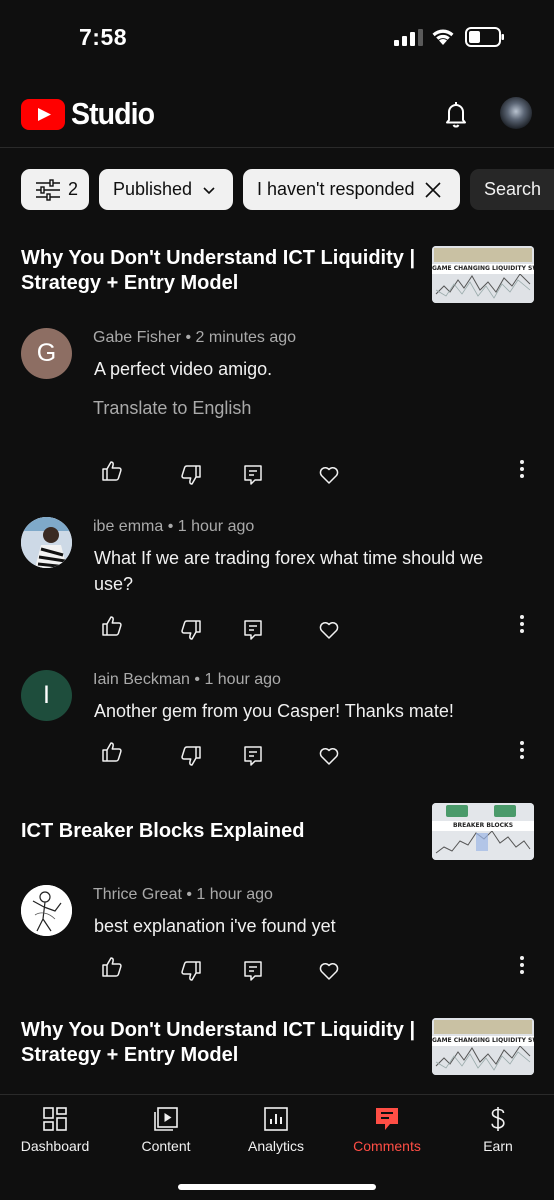 Image resolution: width=554 pixels, height=1200 pixels. I want to click on not-responded-label: I haven't responded, so click(336, 189).